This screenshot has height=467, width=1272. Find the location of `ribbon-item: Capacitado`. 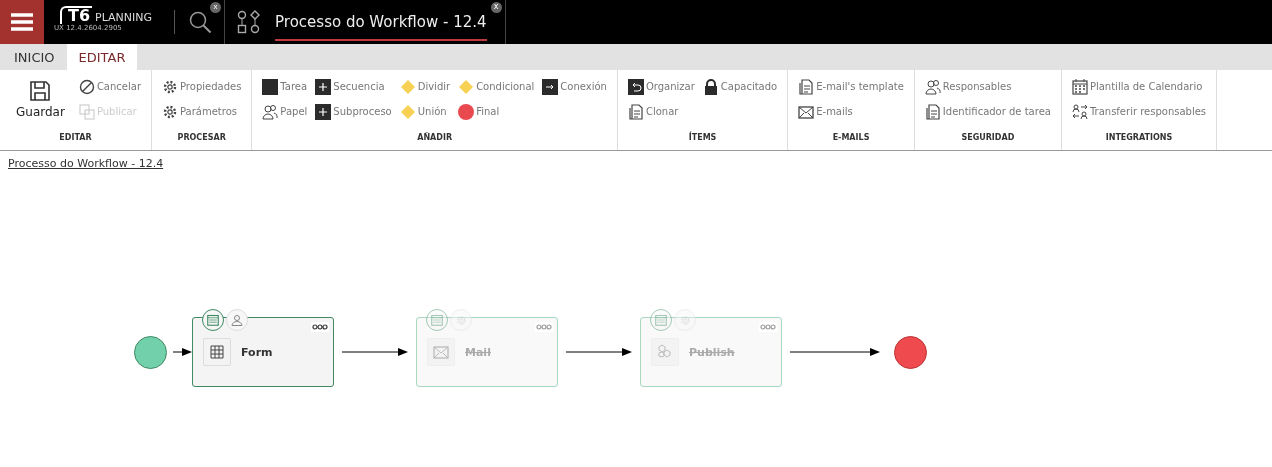

ribbon-item: Capacitado is located at coordinates (740, 86).